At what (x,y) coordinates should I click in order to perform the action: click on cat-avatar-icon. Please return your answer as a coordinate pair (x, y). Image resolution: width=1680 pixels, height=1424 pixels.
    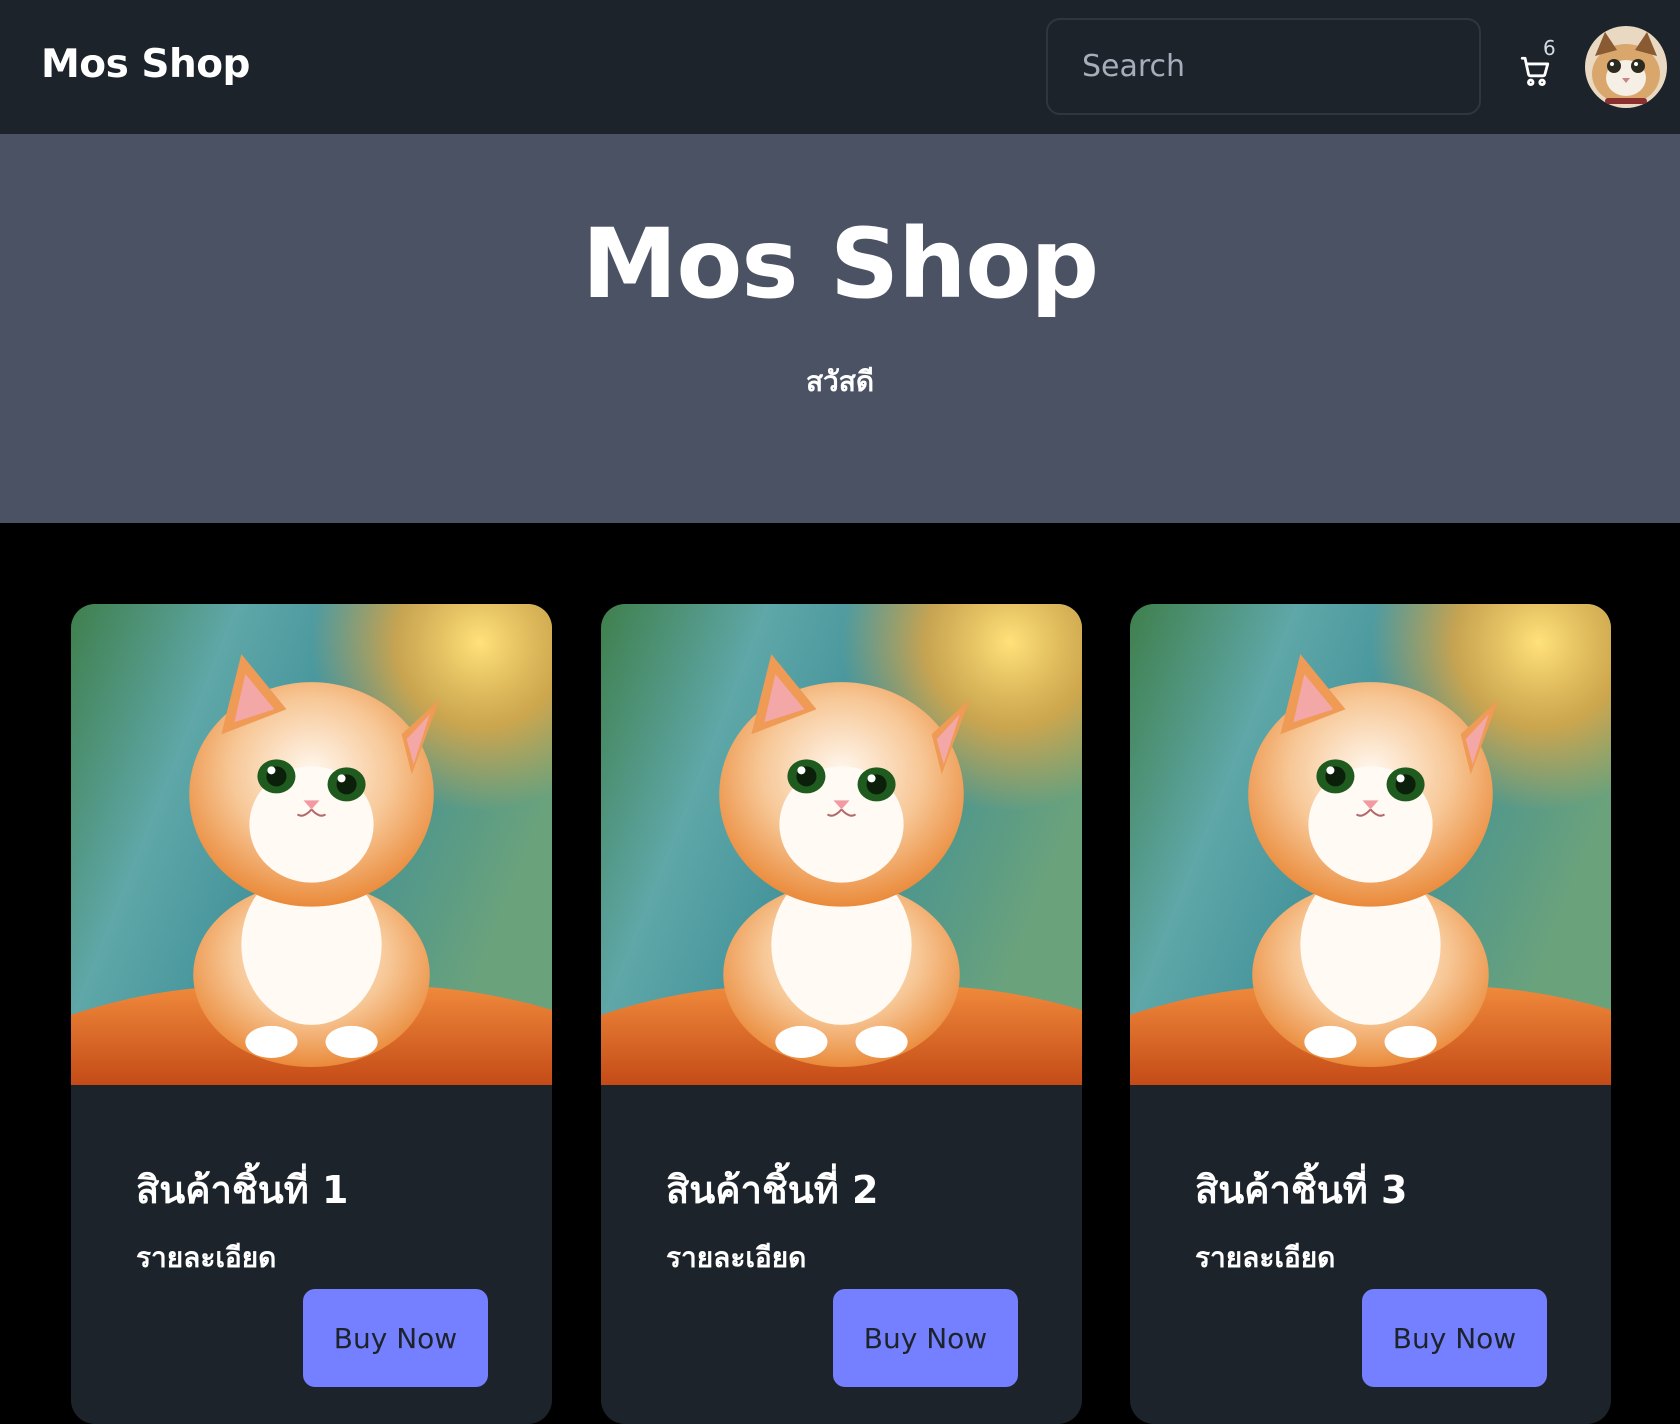
    Looking at the image, I should click on (1626, 67).